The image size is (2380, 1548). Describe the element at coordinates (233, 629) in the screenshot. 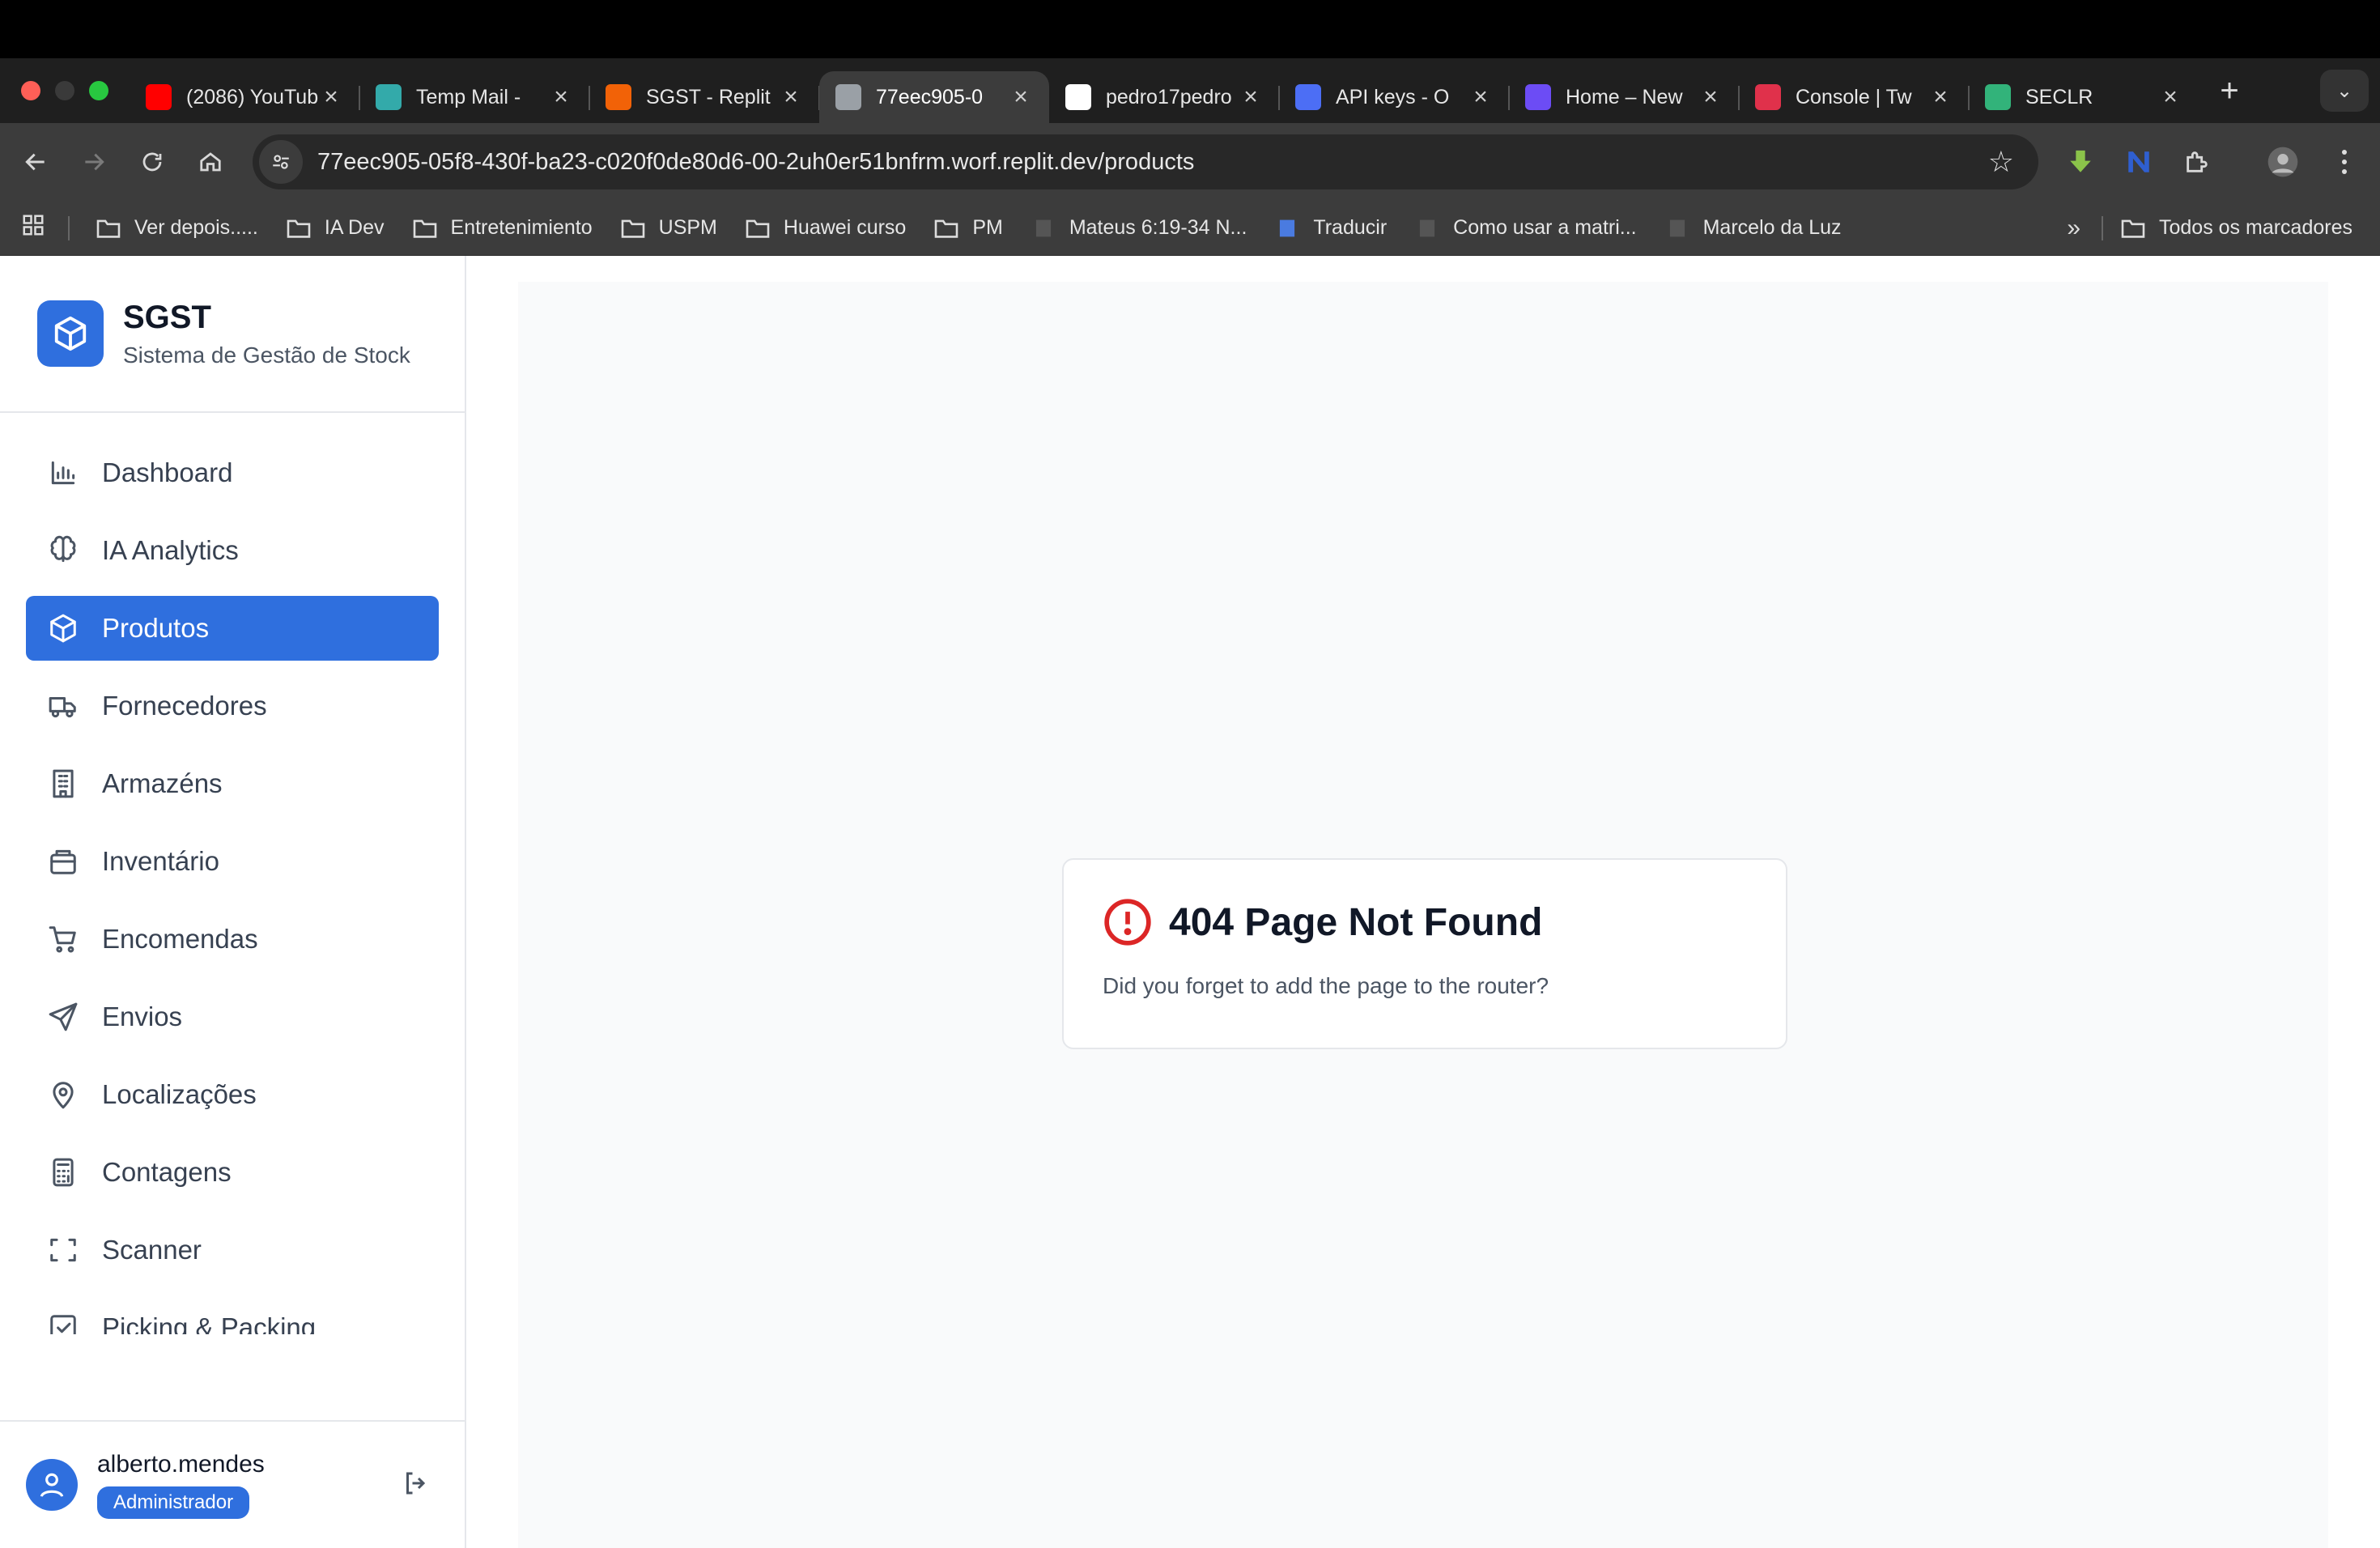

I see `sidebar-item-produtos: Produtos` at that location.